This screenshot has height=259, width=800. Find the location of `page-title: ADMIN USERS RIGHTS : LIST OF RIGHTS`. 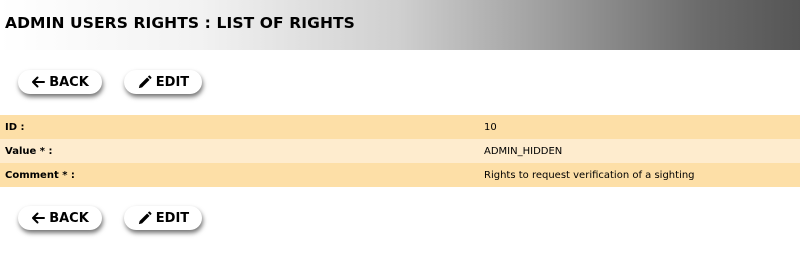

page-title: ADMIN USERS RIGHTS : LIST OF RIGHTS is located at coordinates (180, 23).